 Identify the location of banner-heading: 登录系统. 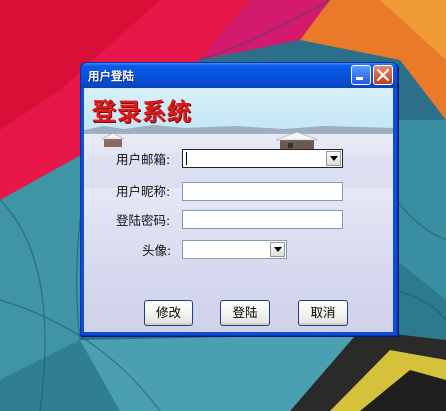
(142, 111).